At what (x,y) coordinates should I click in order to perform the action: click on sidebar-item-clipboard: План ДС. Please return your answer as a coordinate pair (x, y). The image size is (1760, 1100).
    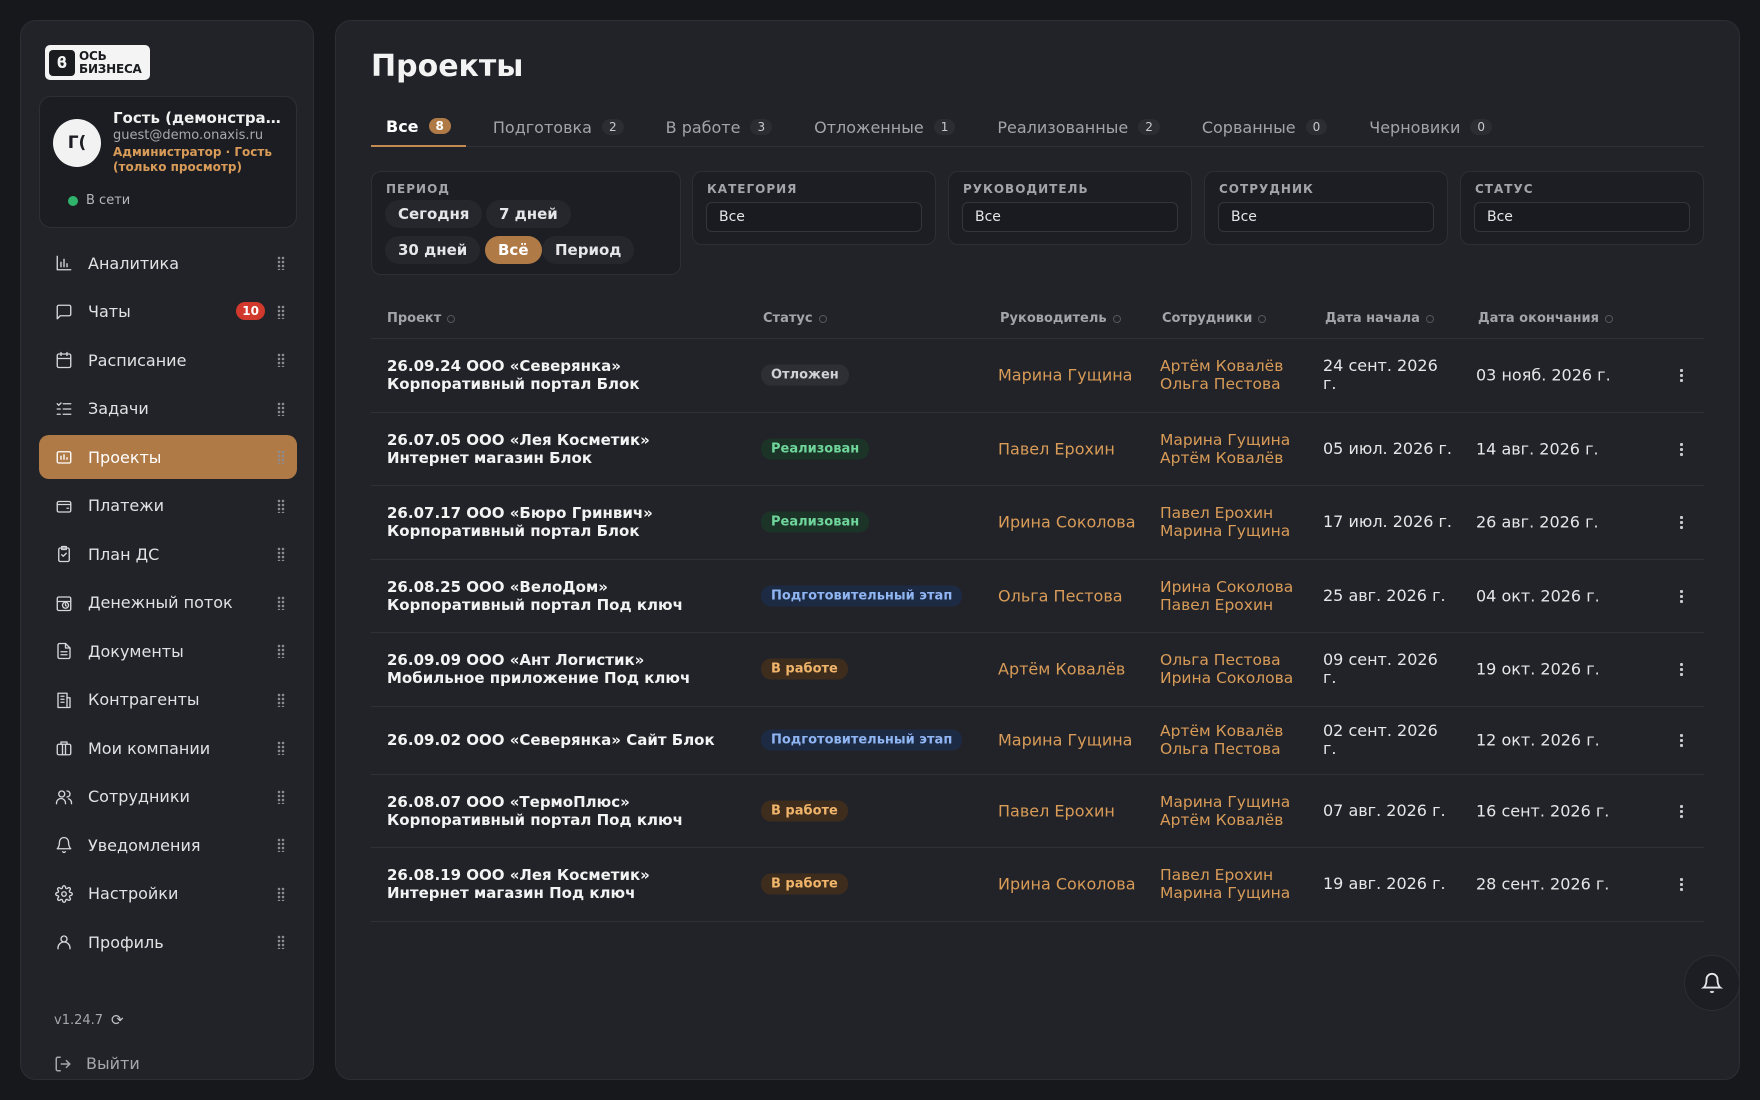
    Looking at the image, I should click on (168, 554).